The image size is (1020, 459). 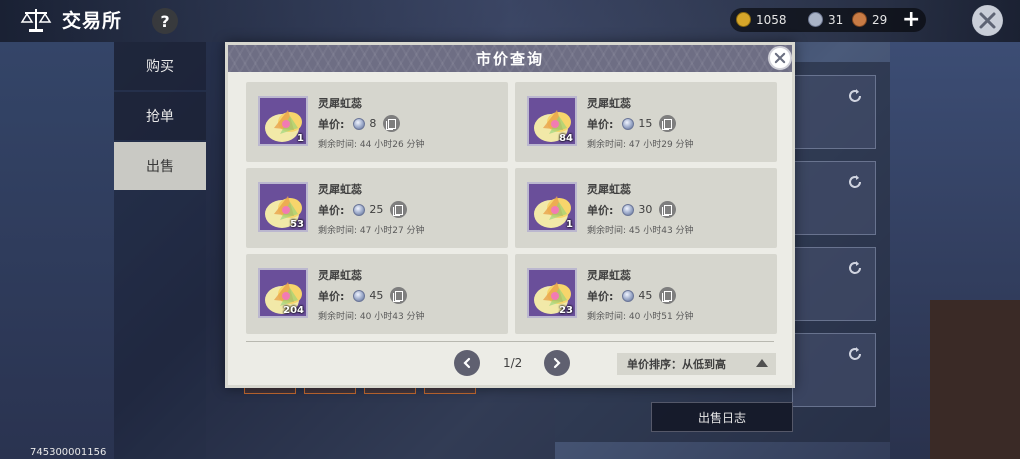 I want to click on prev-page-button, so click(x=467, y=363).